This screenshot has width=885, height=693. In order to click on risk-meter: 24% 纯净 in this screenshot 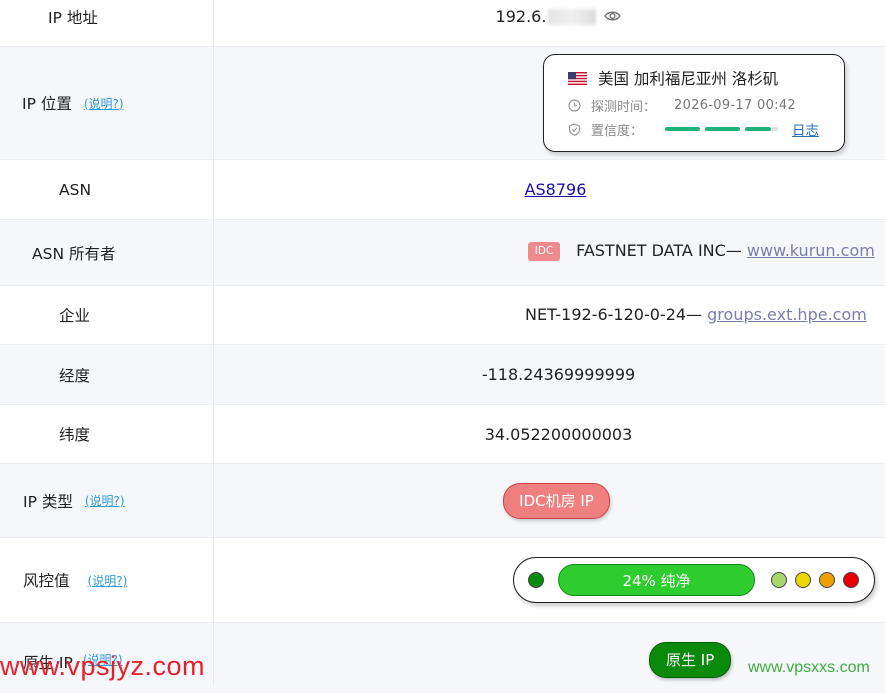, I will do `click(694, 580)`.